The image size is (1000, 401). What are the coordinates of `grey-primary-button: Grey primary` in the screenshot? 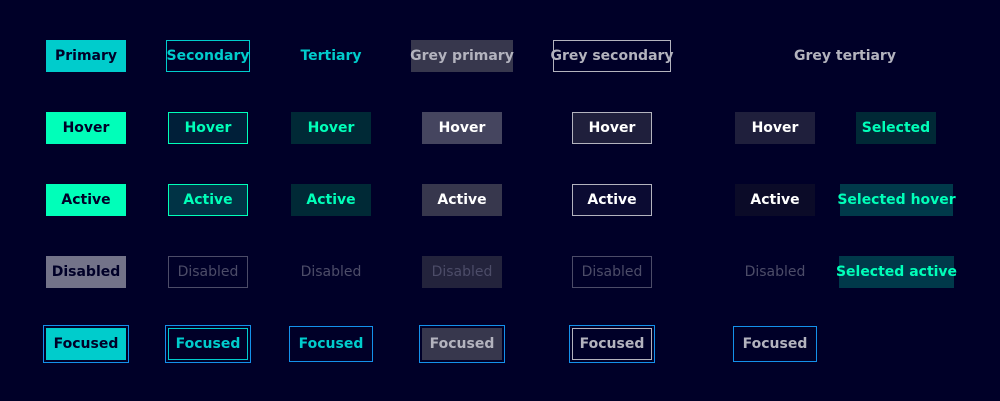 It's located at (462, 56).